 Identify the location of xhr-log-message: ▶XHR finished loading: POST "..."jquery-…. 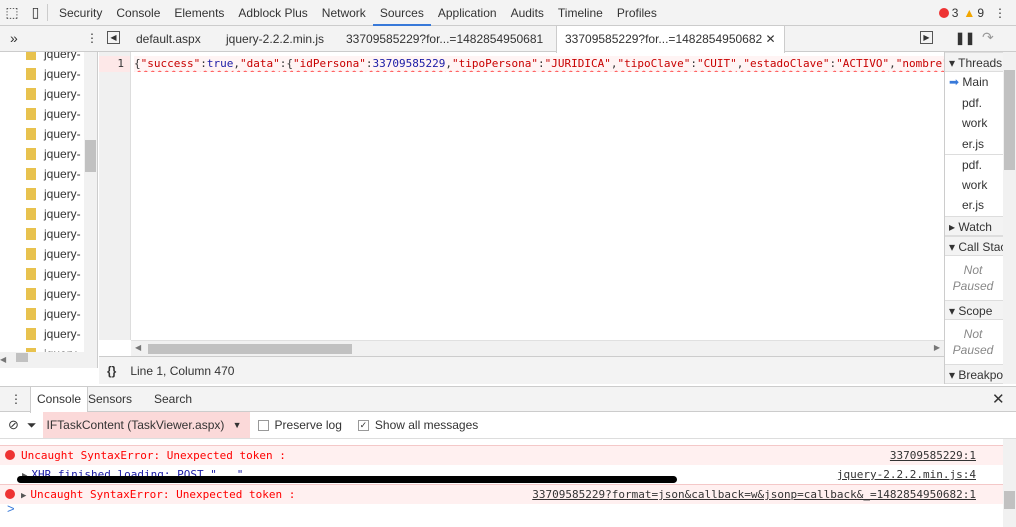
(502, 474).